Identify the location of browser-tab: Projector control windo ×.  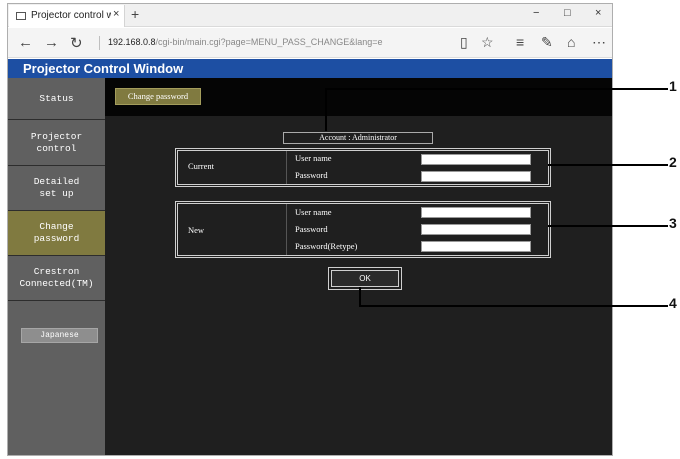
(67, 16).